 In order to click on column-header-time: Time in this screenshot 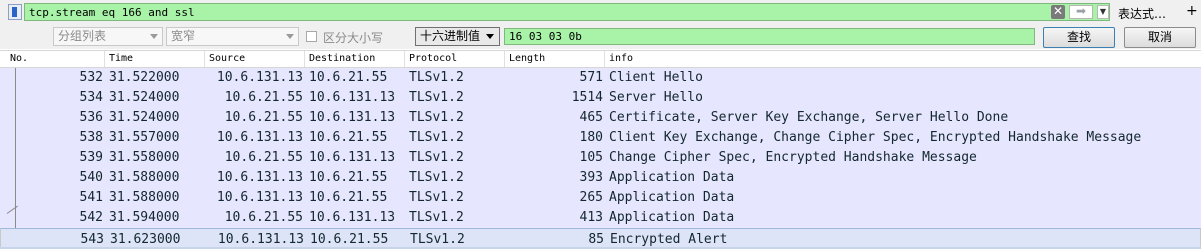, I will do `click(121, 58)`.